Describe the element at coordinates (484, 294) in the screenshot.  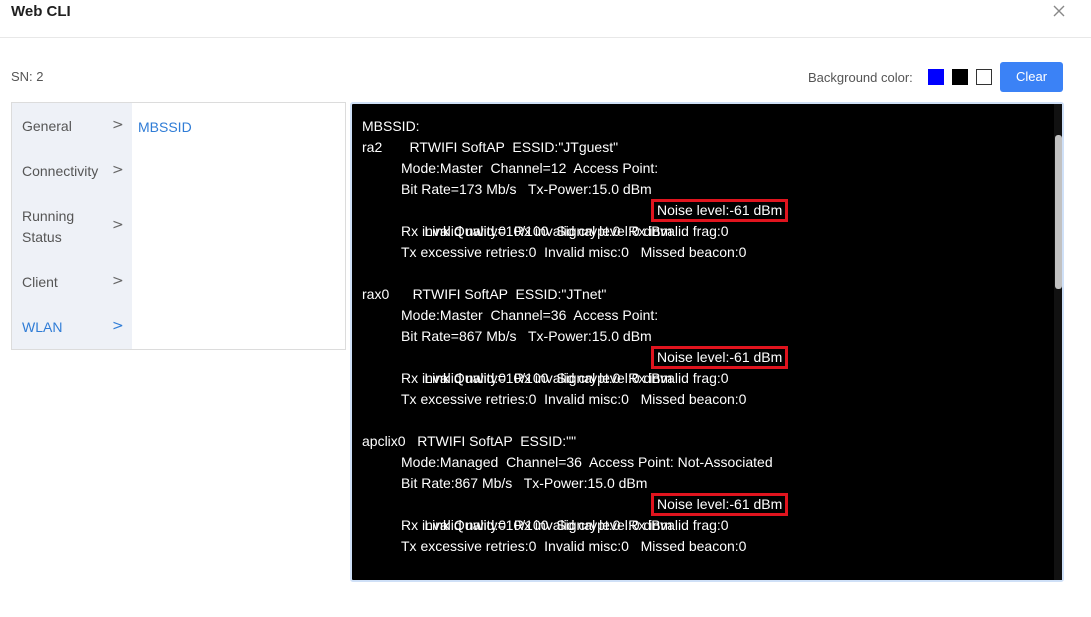
I see `interface-header: rax0 RTWIFI SoftAP ESSID:"JTnet"` at that location.